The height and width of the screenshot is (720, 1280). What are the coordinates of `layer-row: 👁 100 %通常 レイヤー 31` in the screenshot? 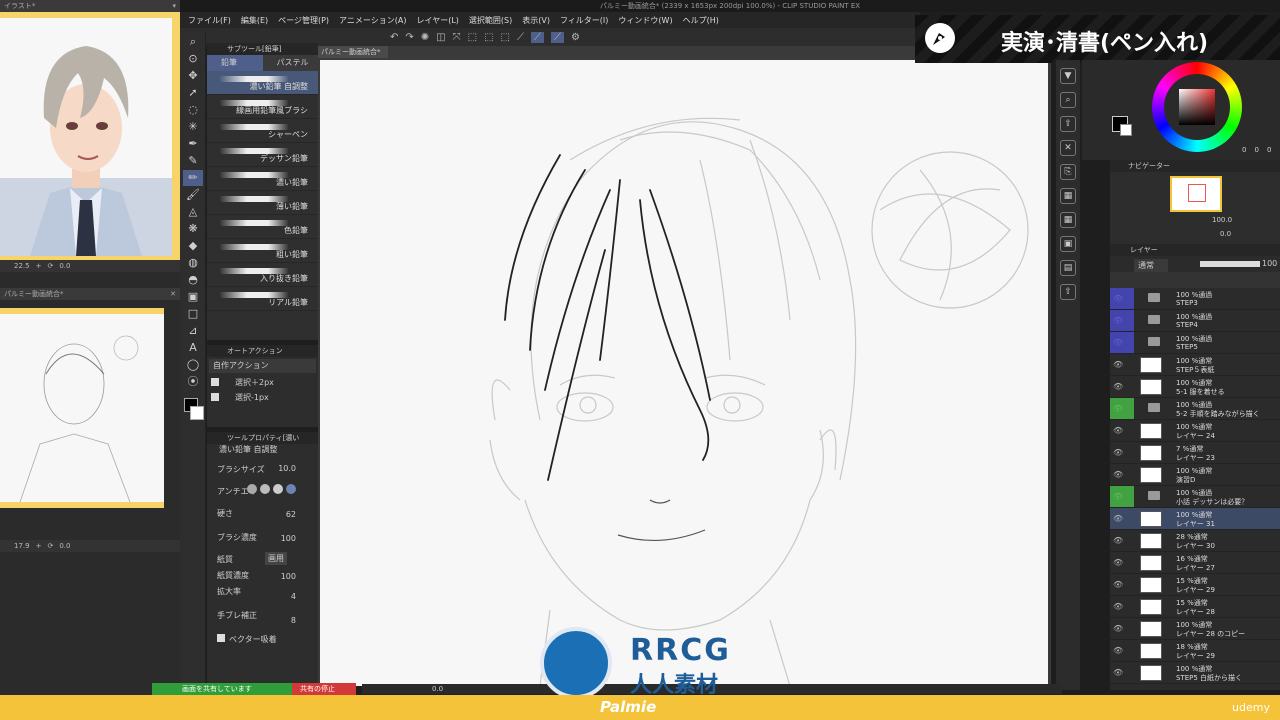 It's located at (1195, 519).